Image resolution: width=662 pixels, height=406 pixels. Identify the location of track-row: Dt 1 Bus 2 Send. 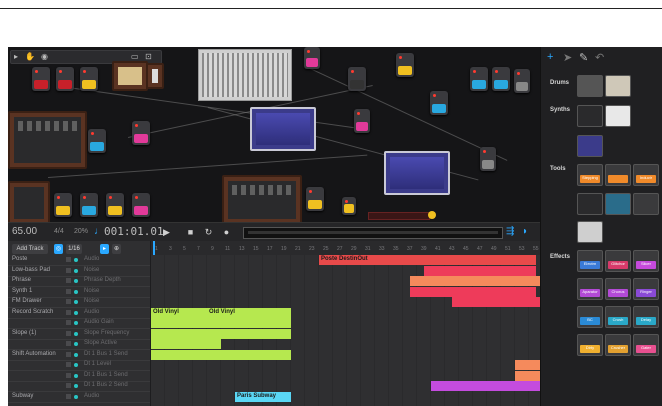
(79, 386).